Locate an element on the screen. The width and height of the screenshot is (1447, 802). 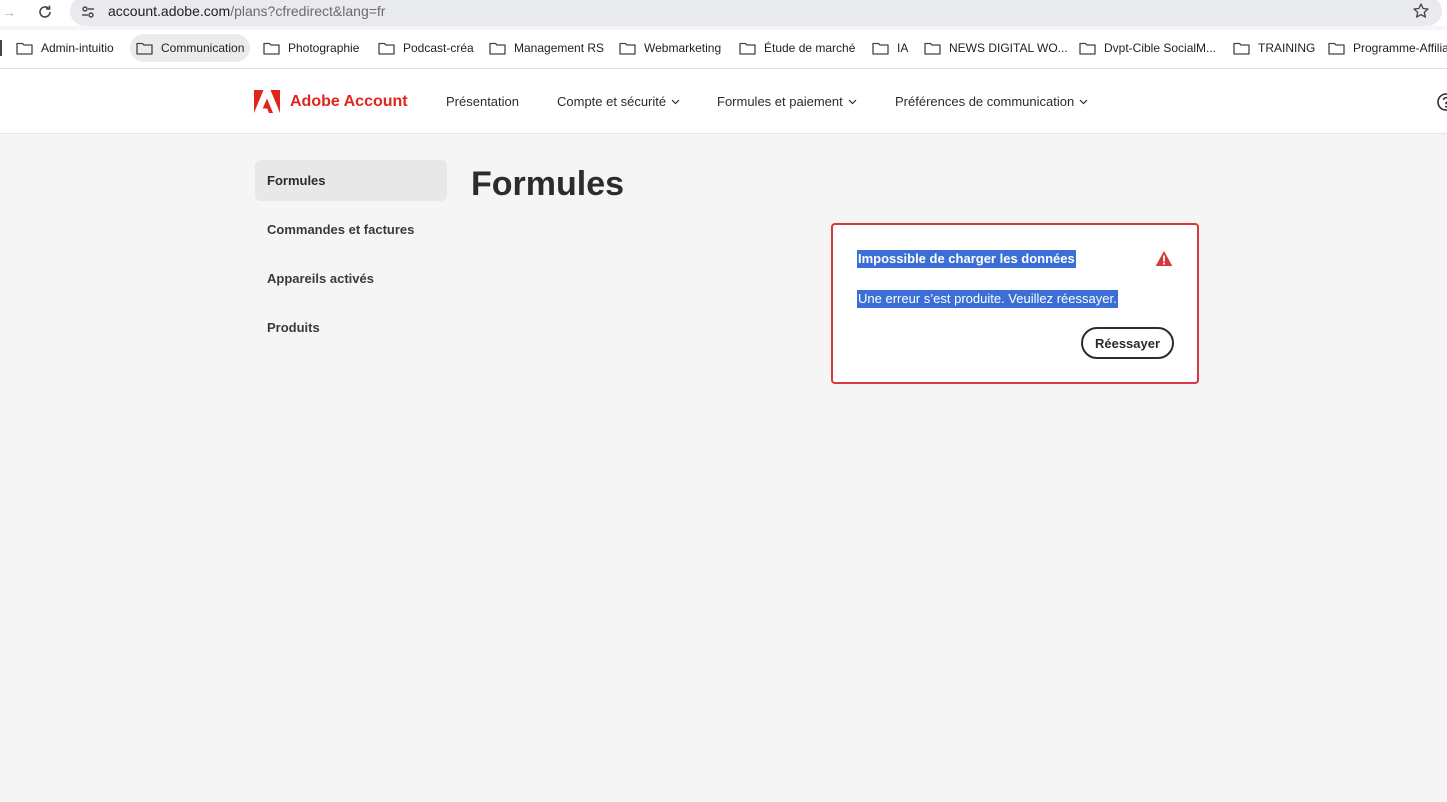
bookmark-label: IA is located at coordinates (903, 48).